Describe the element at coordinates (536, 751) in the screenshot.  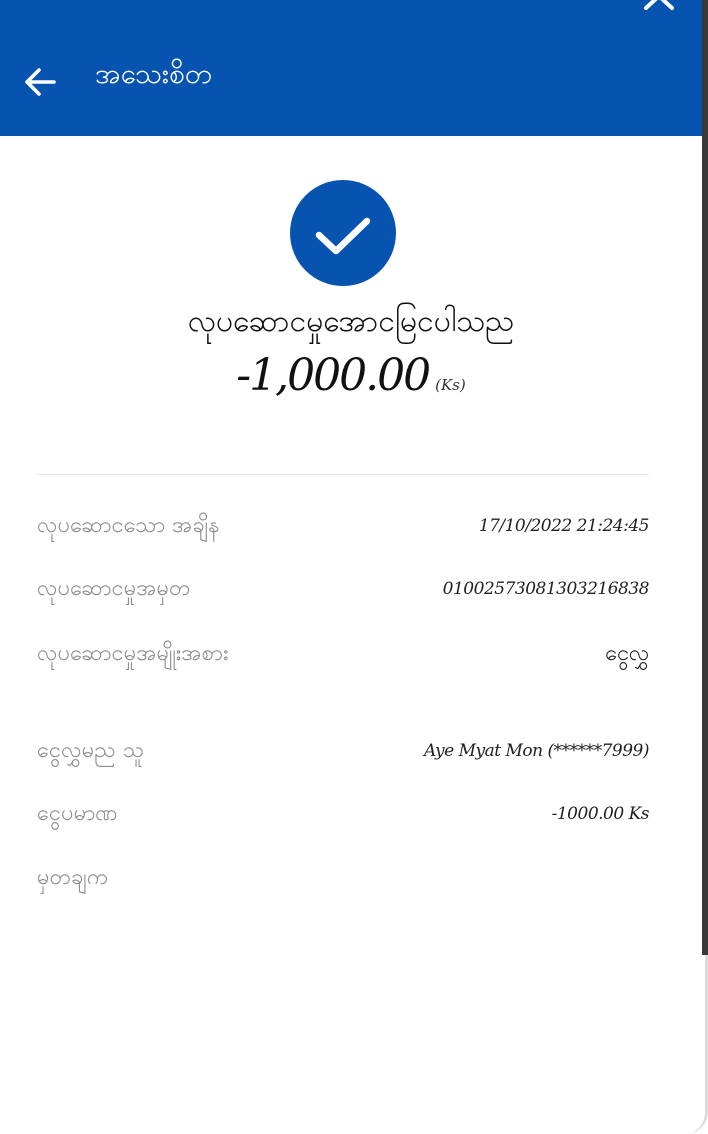
I see `detail-value: Aye Myat Mon (******7999)` at that location.